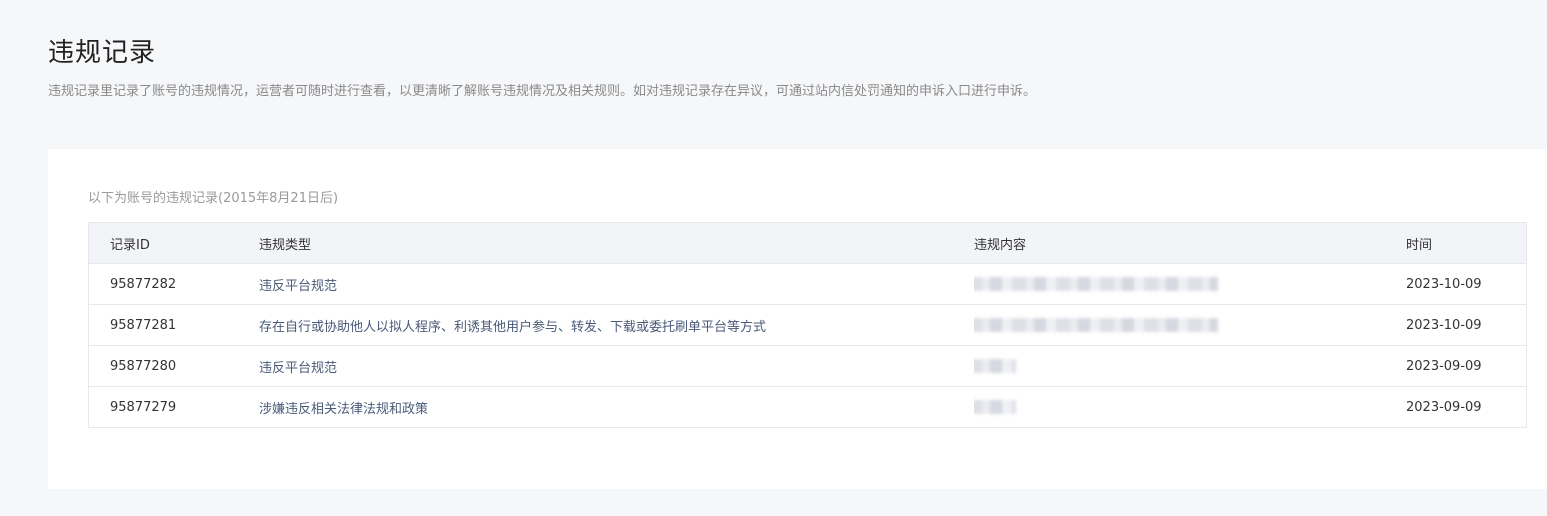 The height and width of the screenshot is (516, 1547). Describe the element at coordinates (512, 327) in the screenshot. I see `record-type-label: 存在自行或协助他人以拟人程序、利诱其他用户参与、转发、下载或委托刷单平台等方式` at that location.